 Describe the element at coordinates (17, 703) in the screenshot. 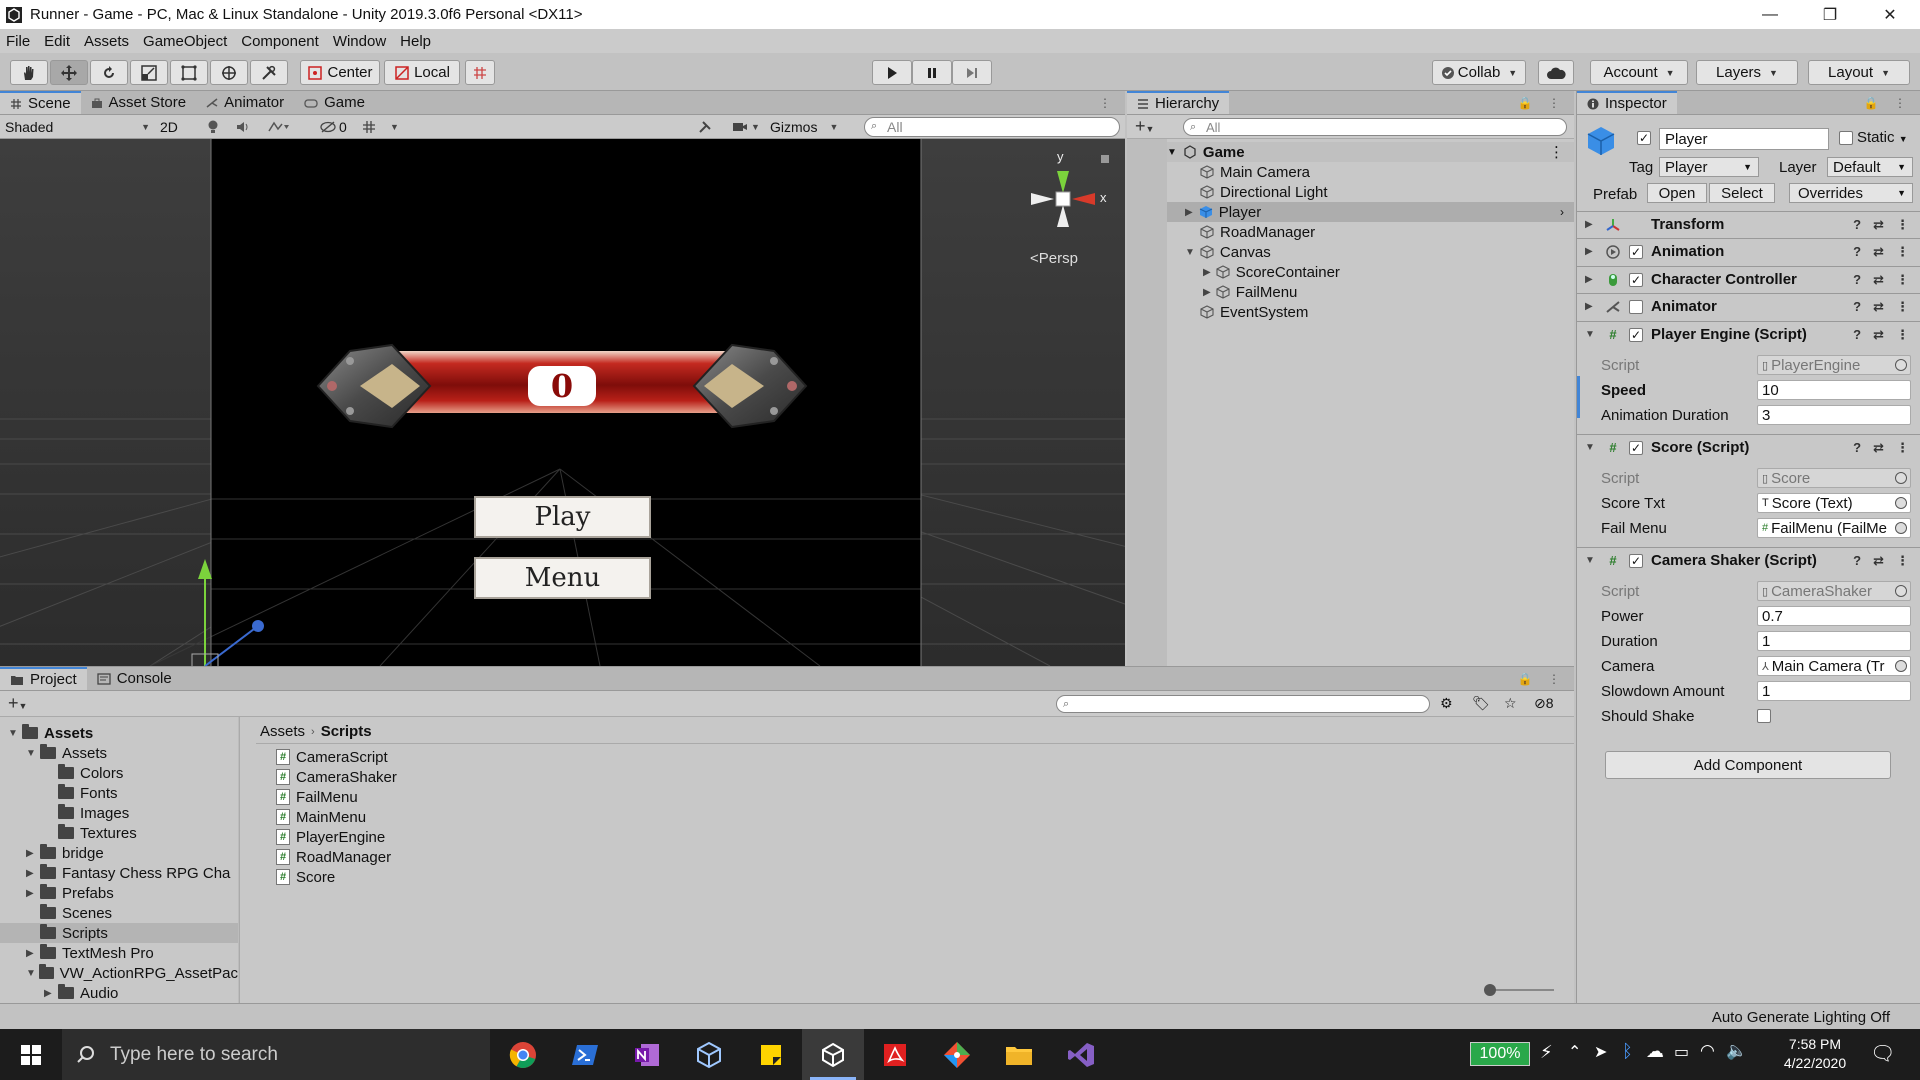

I see `create-plus-icon: +▼` at that location.